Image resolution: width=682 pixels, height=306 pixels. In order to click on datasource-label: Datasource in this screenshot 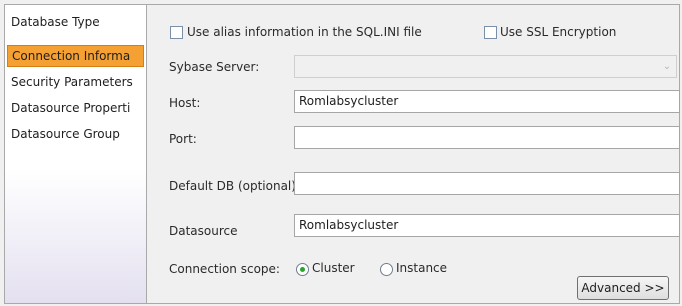, I will do `click(203, 231)`.